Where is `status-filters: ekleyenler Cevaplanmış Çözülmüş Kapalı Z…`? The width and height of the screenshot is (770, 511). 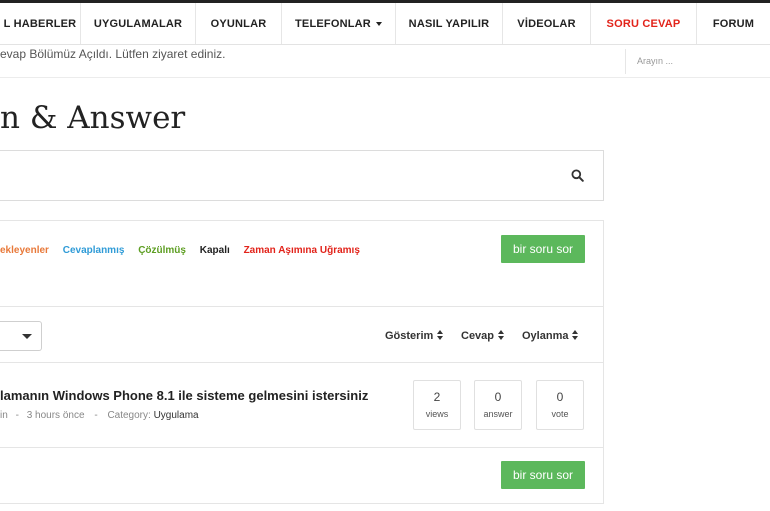
status-filters: ekleyenler Cevaplanmış Çözülmüş Kapalı Z… is located at coordinates (185, 250).